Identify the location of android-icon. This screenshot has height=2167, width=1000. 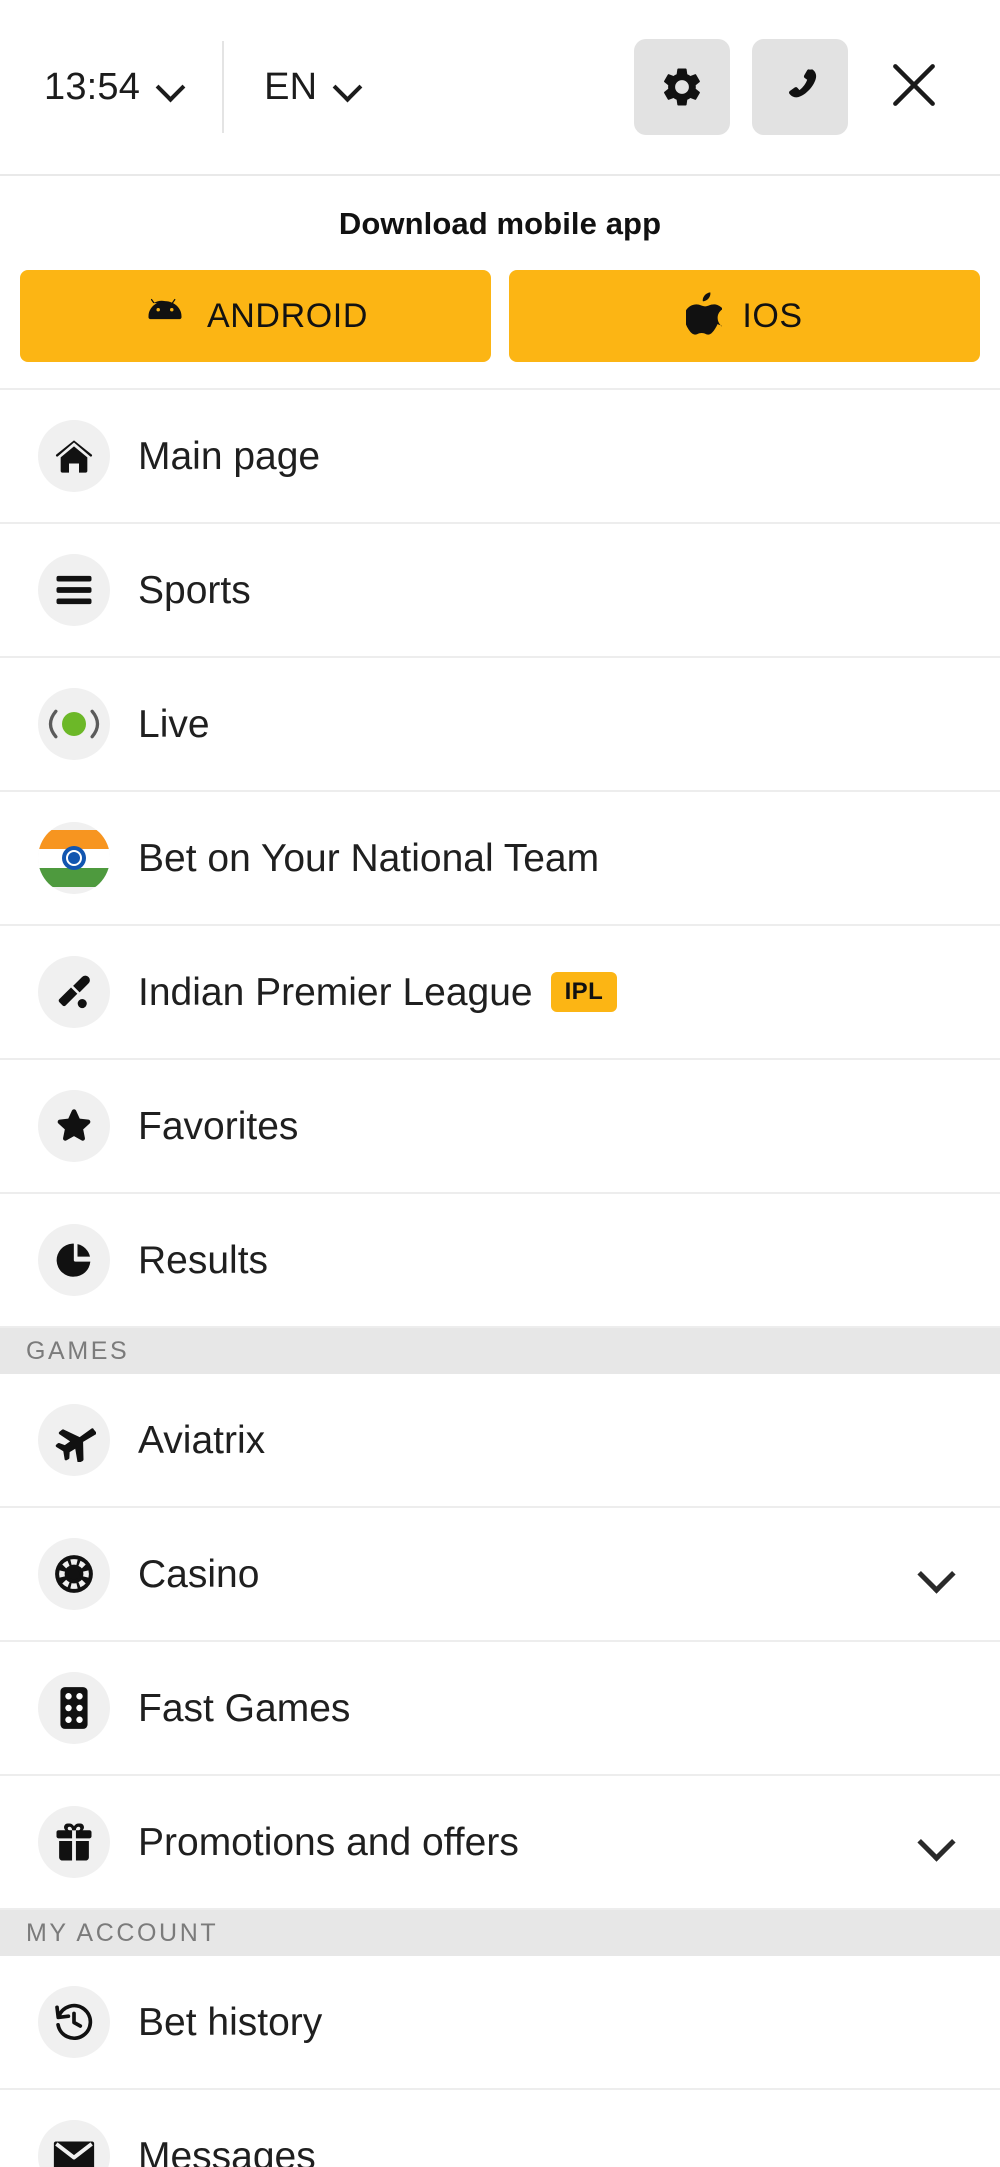
(165, 316).